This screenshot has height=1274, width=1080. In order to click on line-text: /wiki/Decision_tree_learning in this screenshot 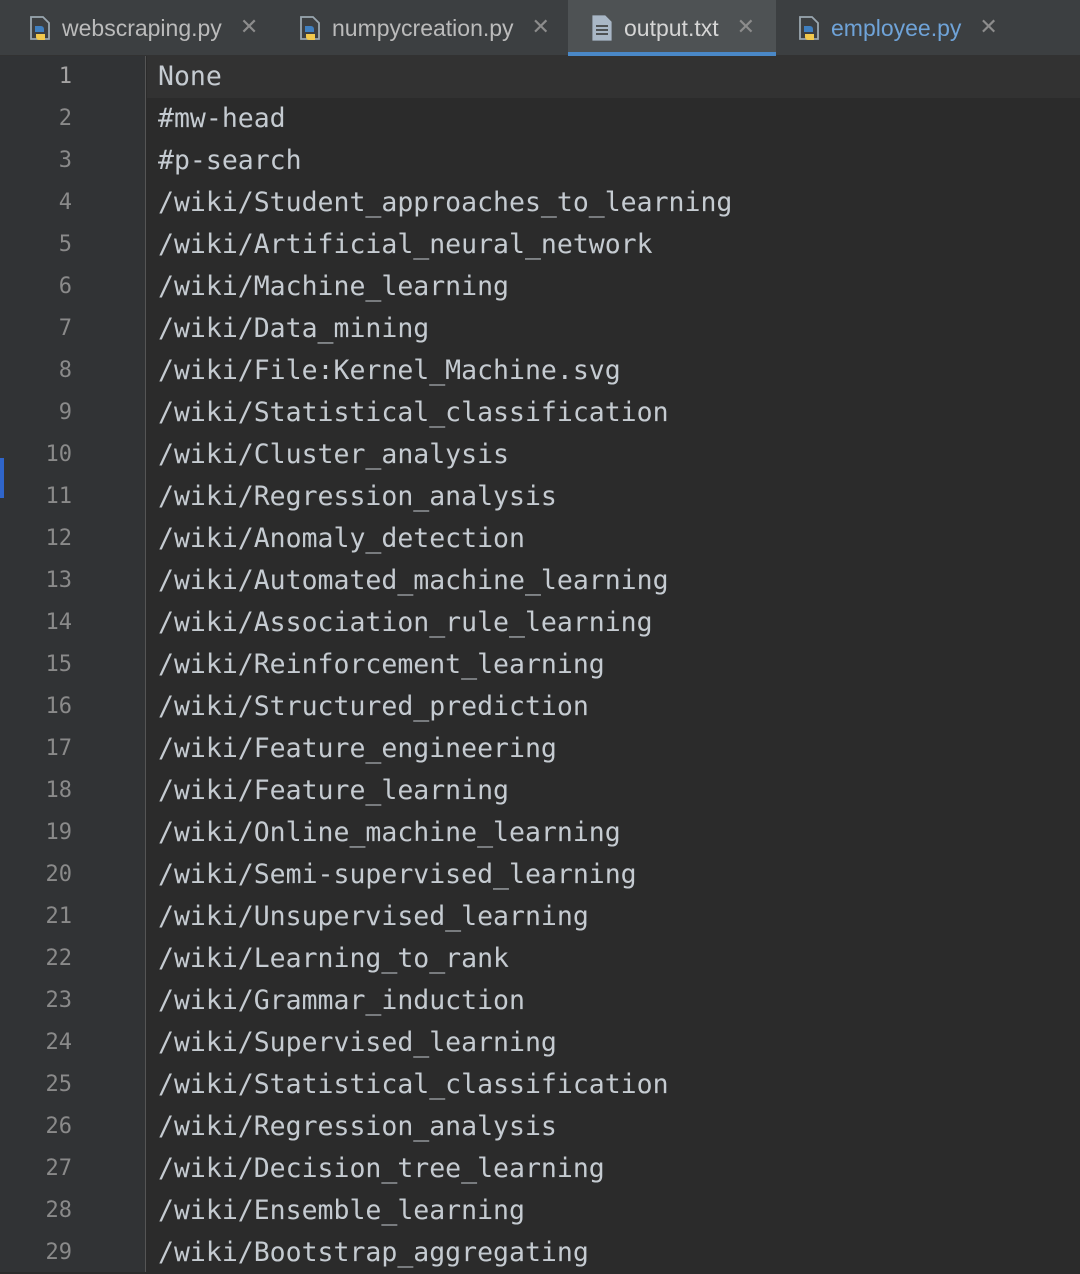, I will do `click(381, 1169)`.